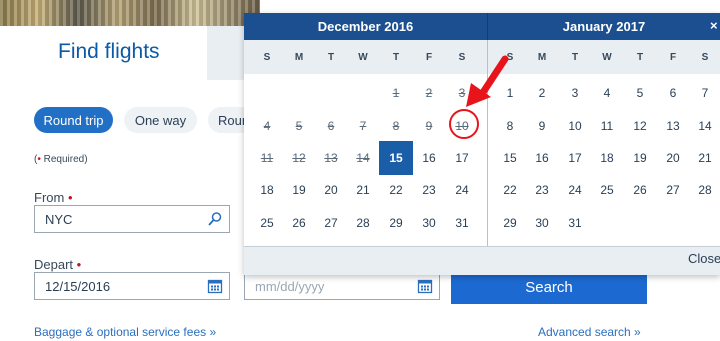  Describe the element at coordinates (396, 93) in the screenshot. I see `calendar-day: 1` at that location.